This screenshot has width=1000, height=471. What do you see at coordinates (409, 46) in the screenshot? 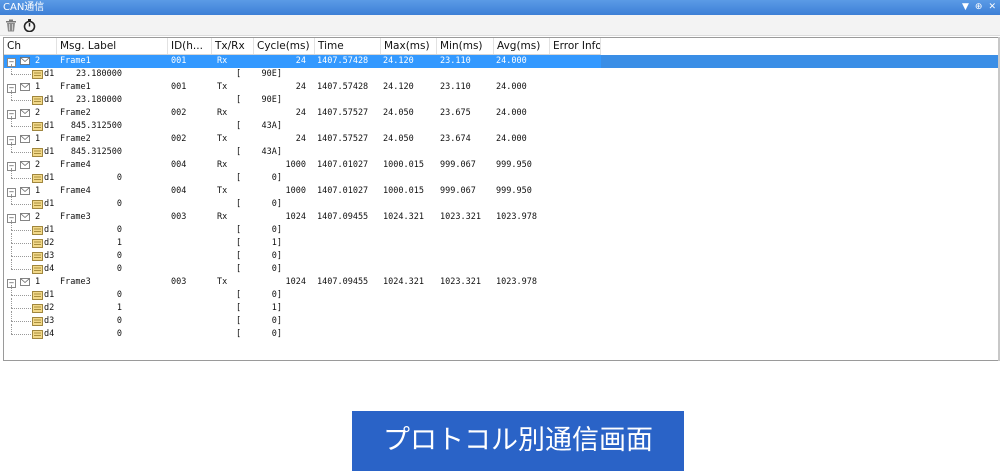
I see `col-max-header: Max(ms)` at bounding box center [409, 46].